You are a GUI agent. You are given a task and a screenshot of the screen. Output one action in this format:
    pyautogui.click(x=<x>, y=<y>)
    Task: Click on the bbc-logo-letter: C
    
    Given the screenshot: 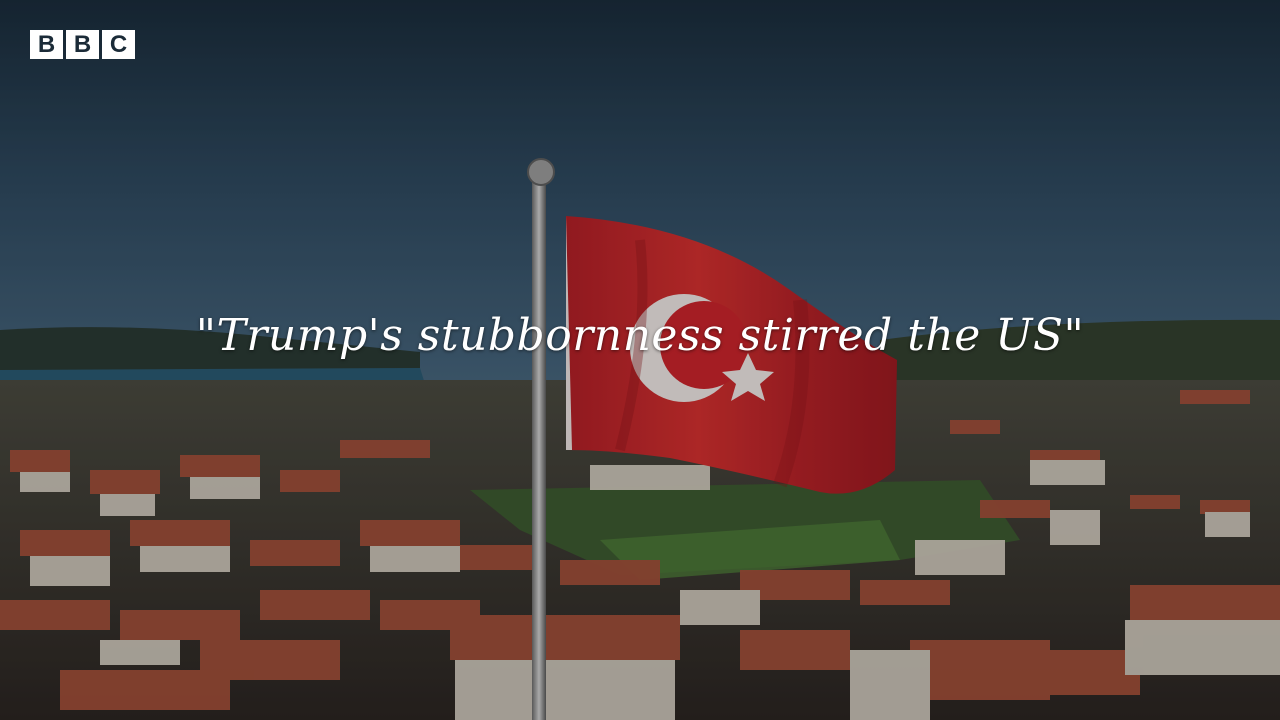 What is the action you would take?
    pyautogui.click(x=118, y=44)
    